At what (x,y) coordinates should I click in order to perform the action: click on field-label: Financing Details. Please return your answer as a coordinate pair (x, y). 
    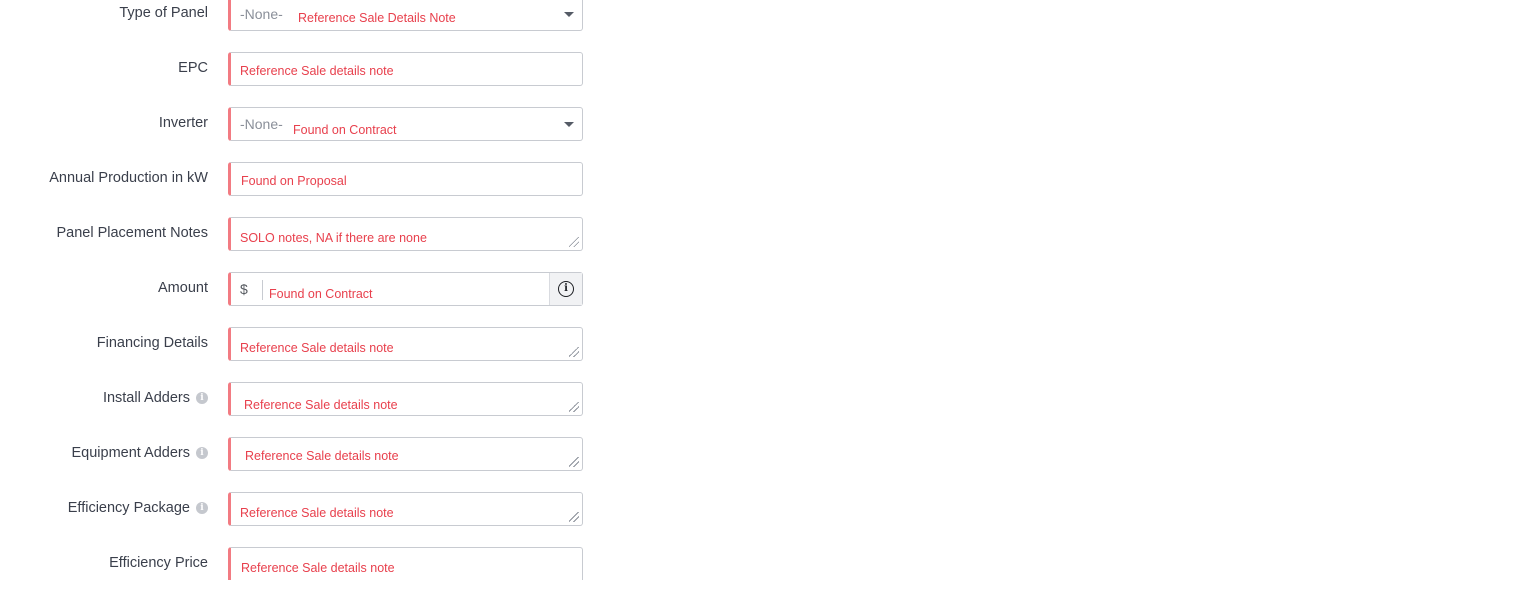
    Looking at the image, I should click on (152, 343).